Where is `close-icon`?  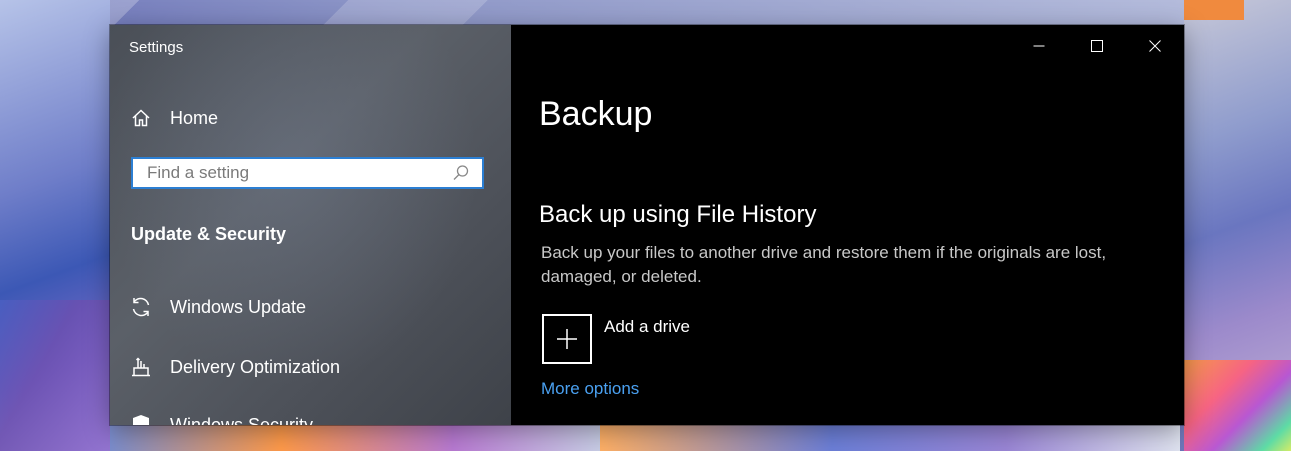 close-icon is located at coordinates (1155, 46).